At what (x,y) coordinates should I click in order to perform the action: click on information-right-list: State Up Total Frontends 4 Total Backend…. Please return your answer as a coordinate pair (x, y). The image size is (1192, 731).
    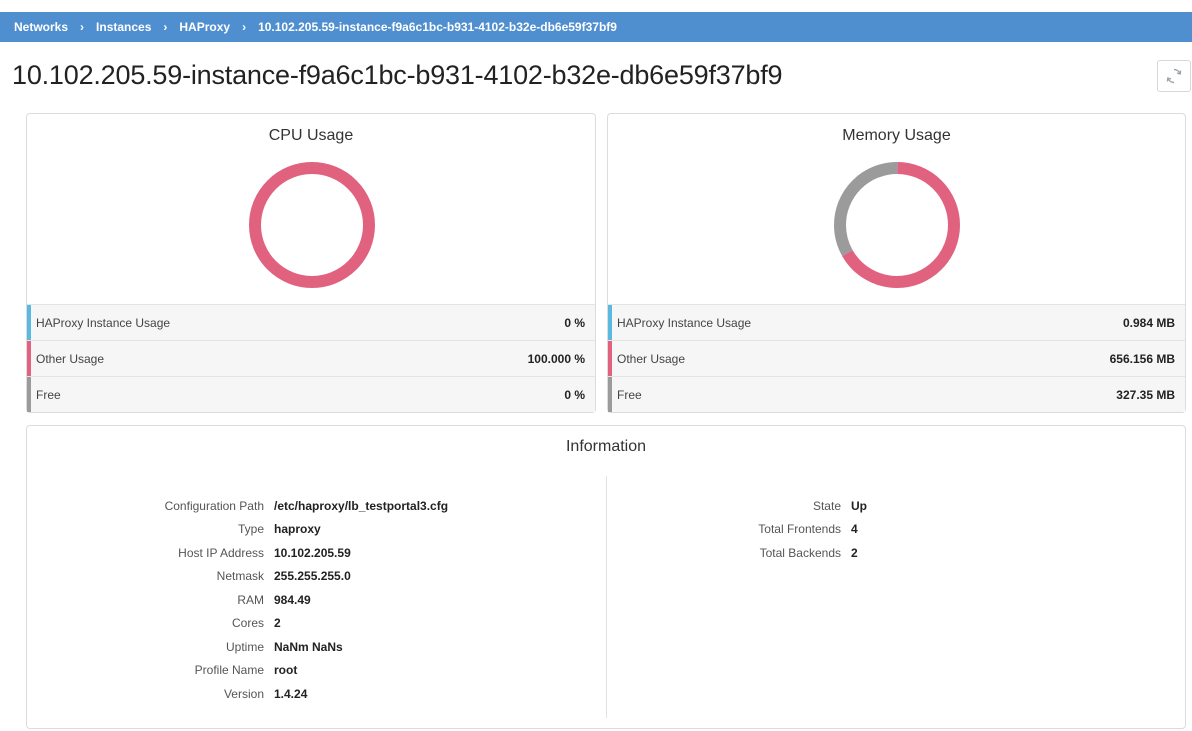
    Looking at the image, I should click on (747, 529).